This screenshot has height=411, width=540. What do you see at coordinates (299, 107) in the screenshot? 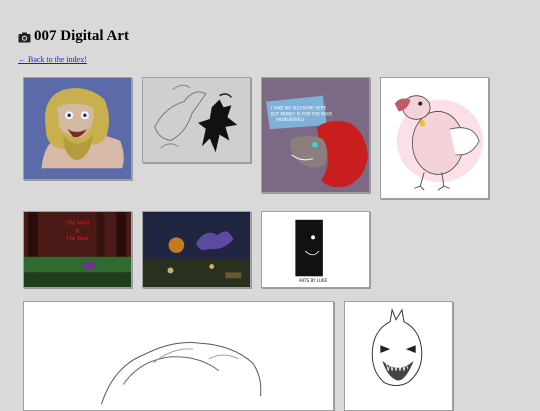
I see `speech-line-1: I TAKE NO PLEASURE HERE.` at bounding box center [299, 107].